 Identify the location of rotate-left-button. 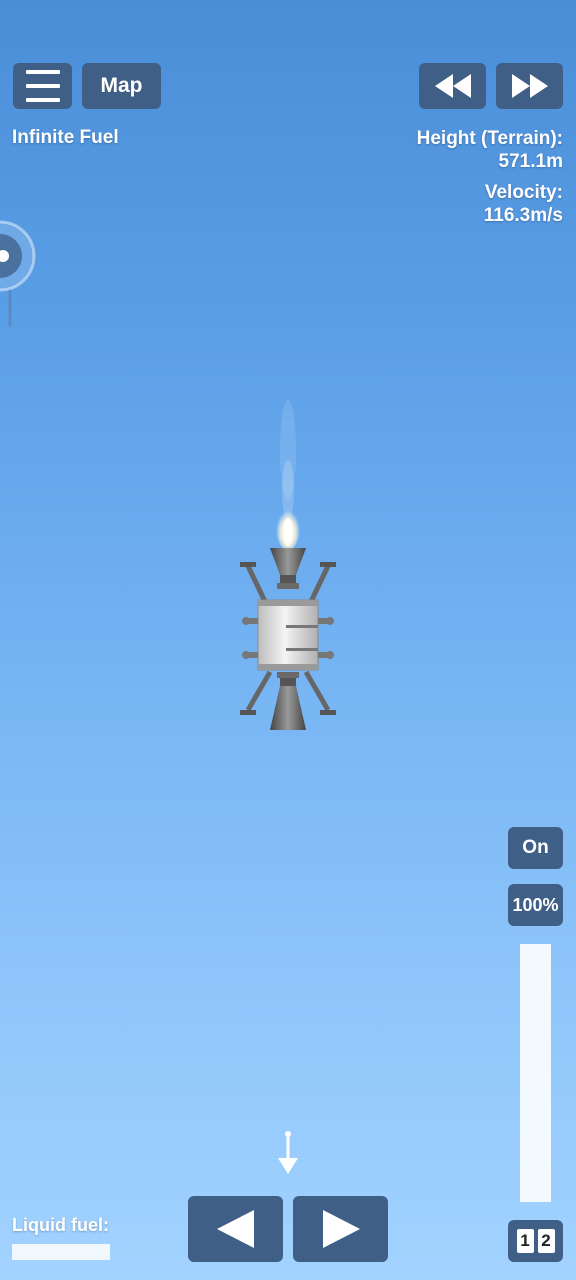
(235, 1229).